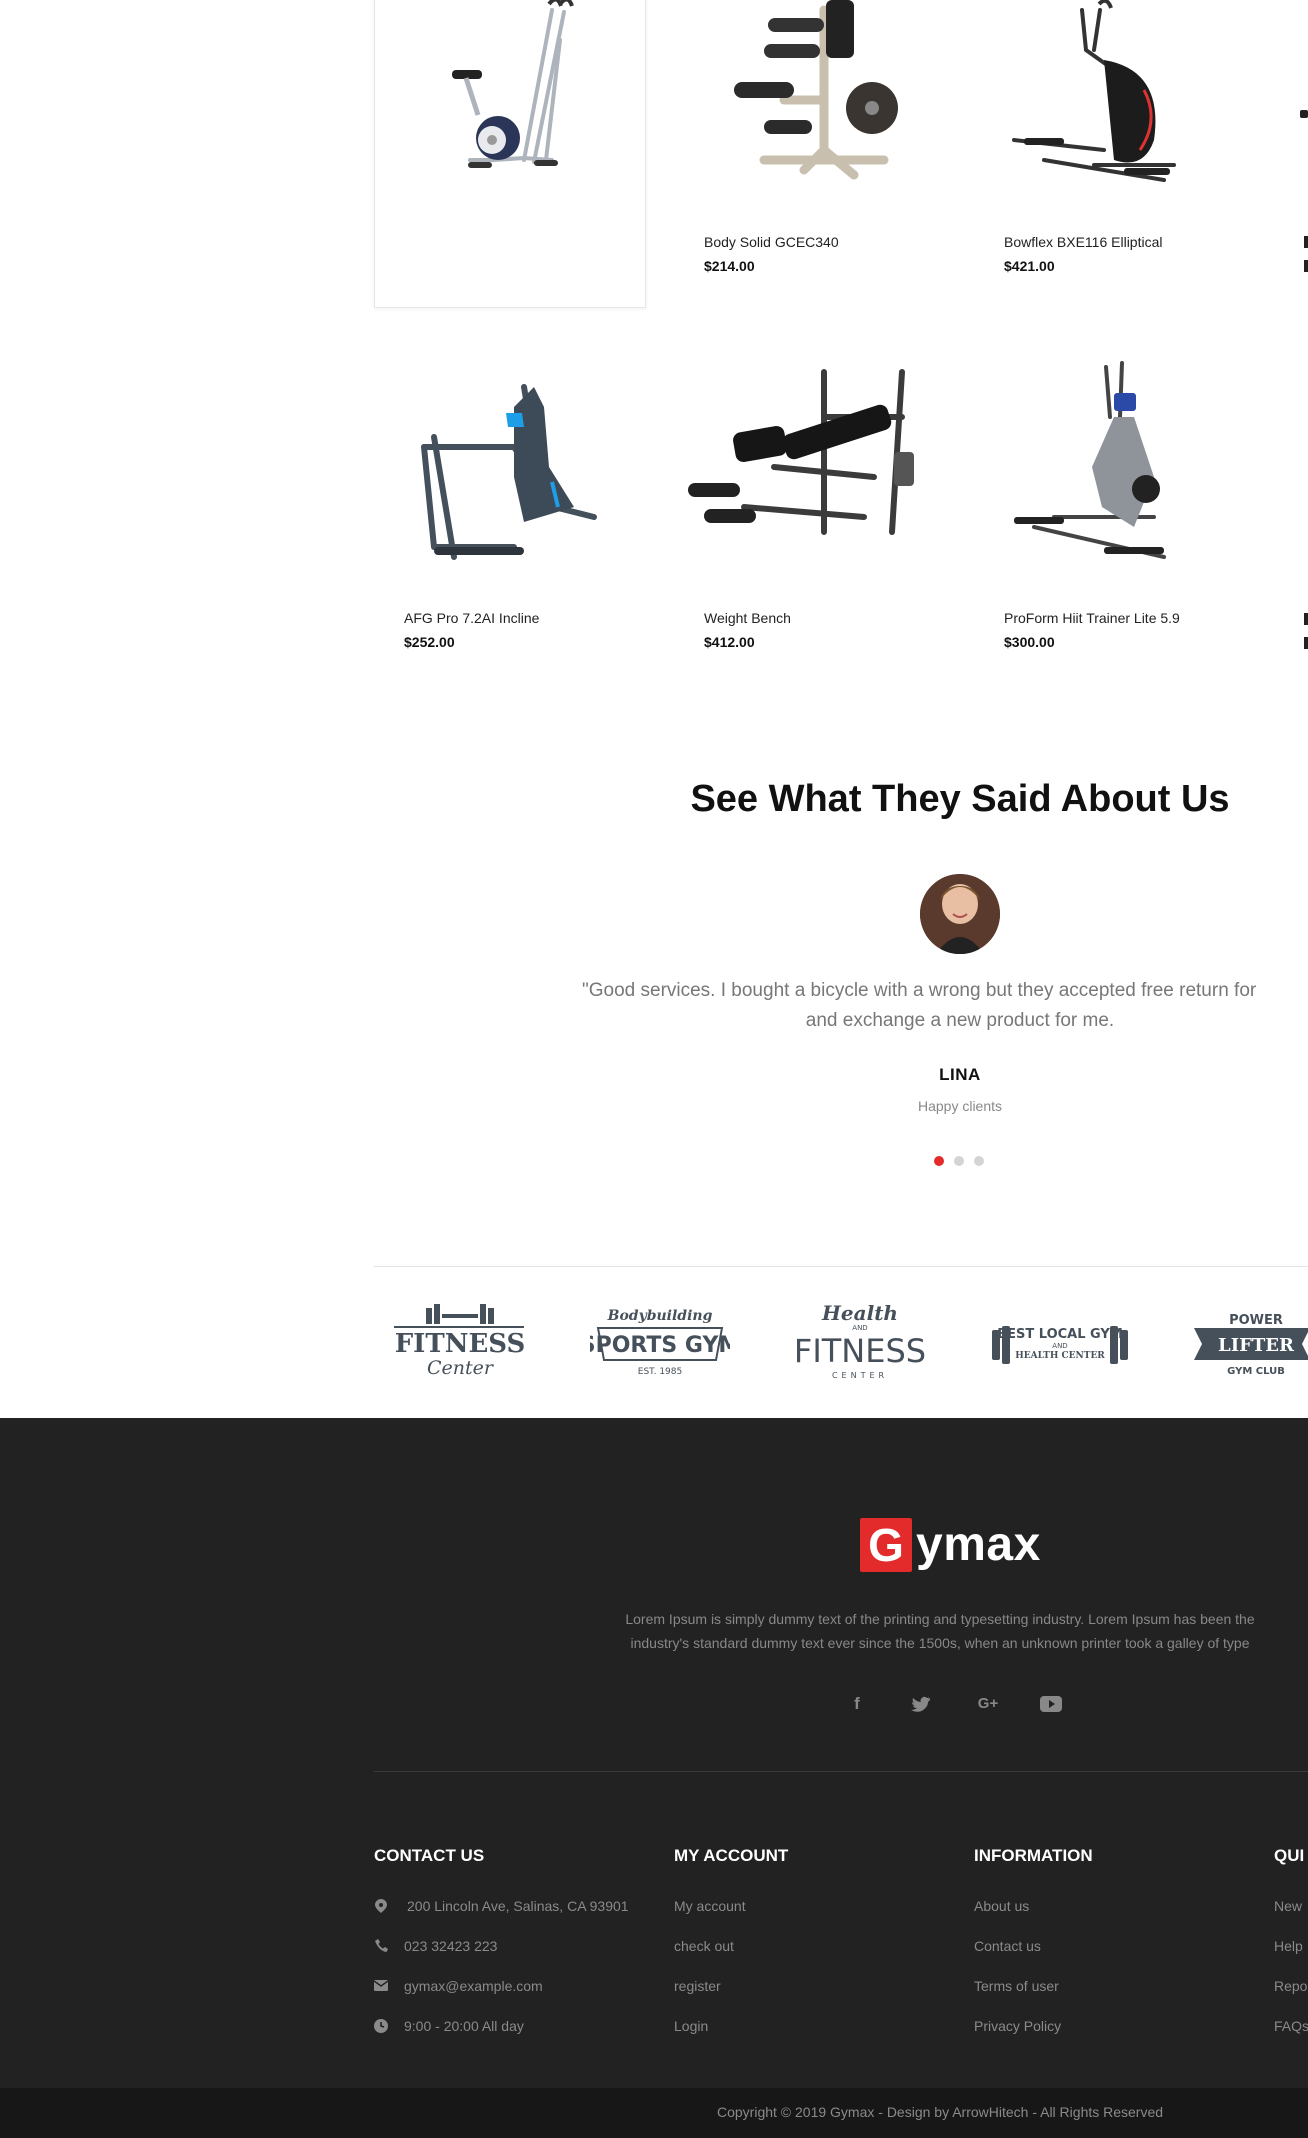 This screenshot has height=2138, width=1308. Describe the element at coordinates (450, 1946) in the screenshot. I see `contact-phone-text: 023 32423 223` at that location.